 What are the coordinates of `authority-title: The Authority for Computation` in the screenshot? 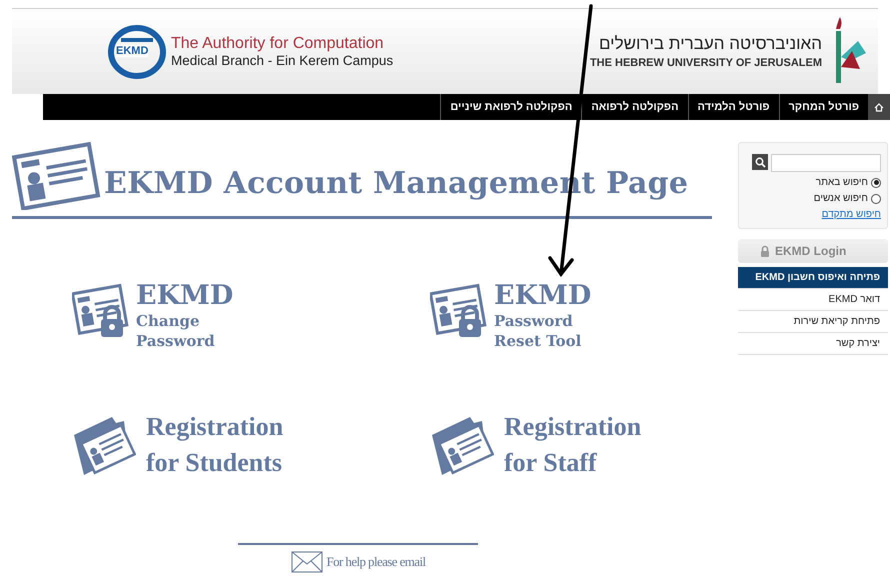 It's located at (278, 43).